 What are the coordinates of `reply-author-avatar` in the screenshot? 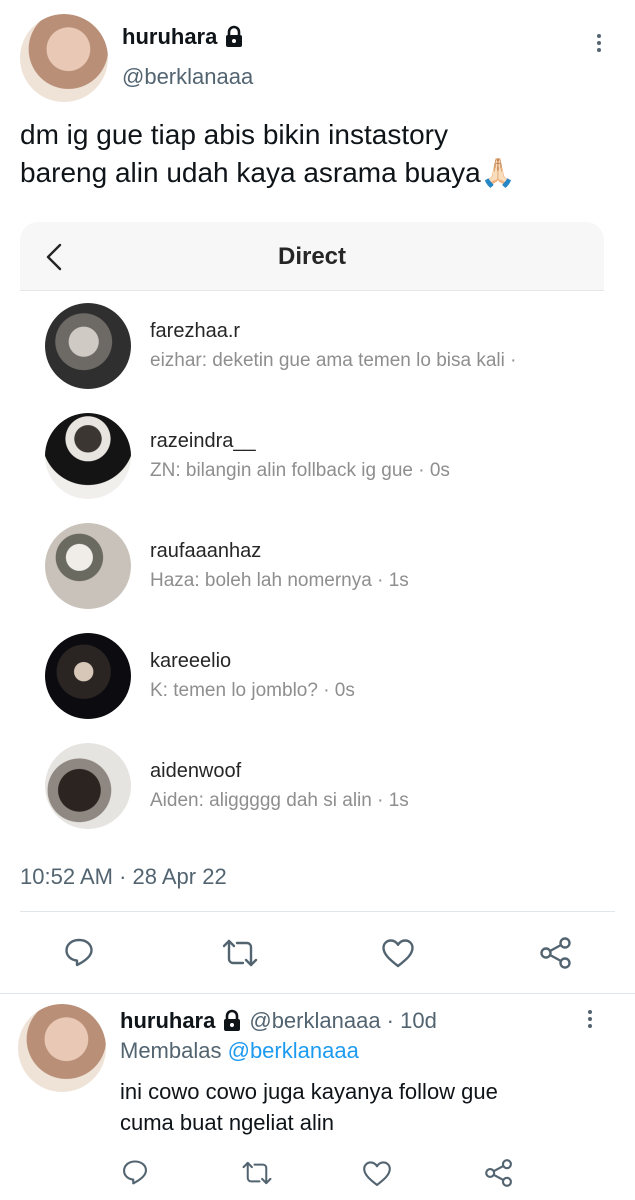 It's located at (62, 1048).